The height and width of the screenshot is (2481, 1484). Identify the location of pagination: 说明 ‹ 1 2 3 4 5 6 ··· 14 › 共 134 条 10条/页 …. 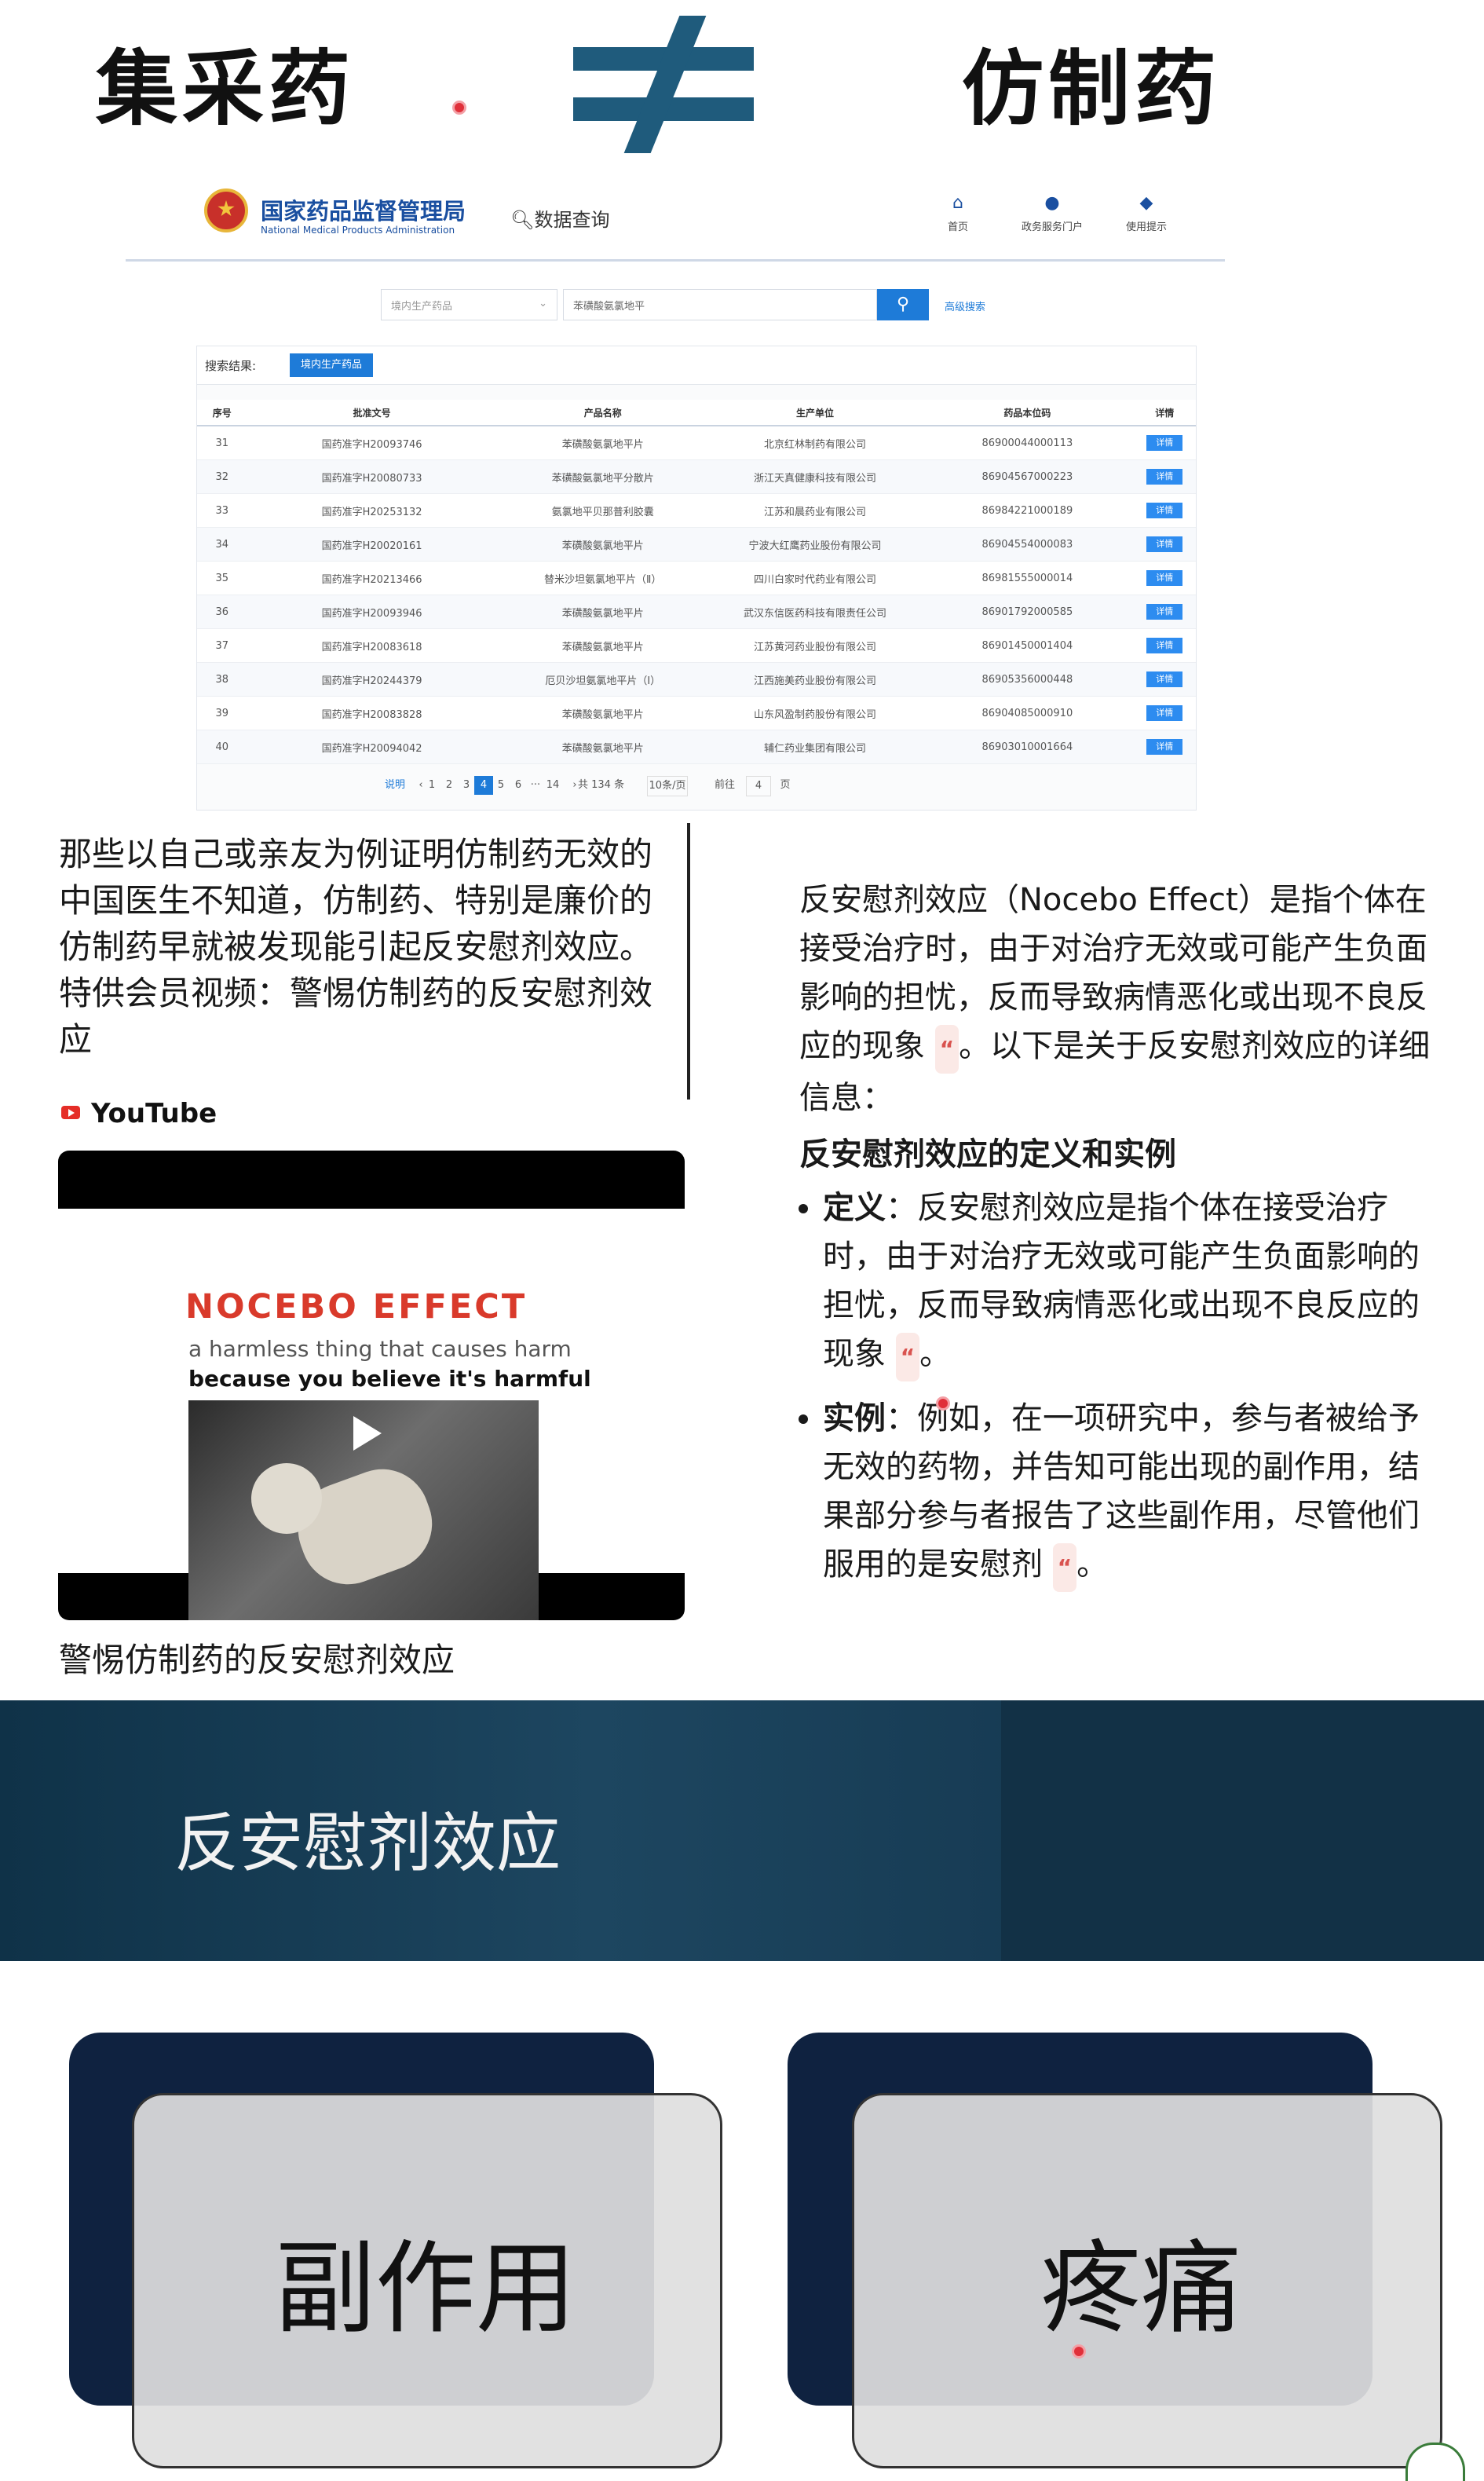
(696, 785).